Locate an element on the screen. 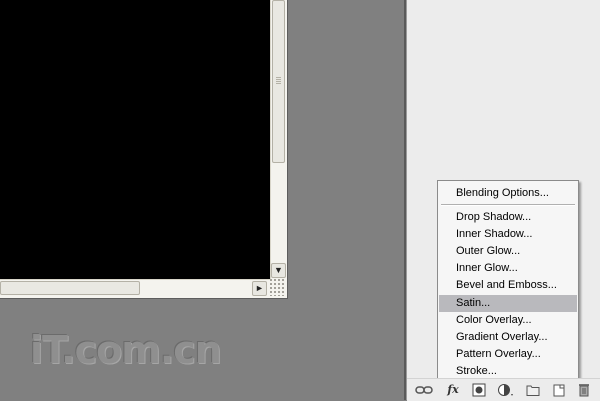  trash-icon is located at coordinates (584, 390).